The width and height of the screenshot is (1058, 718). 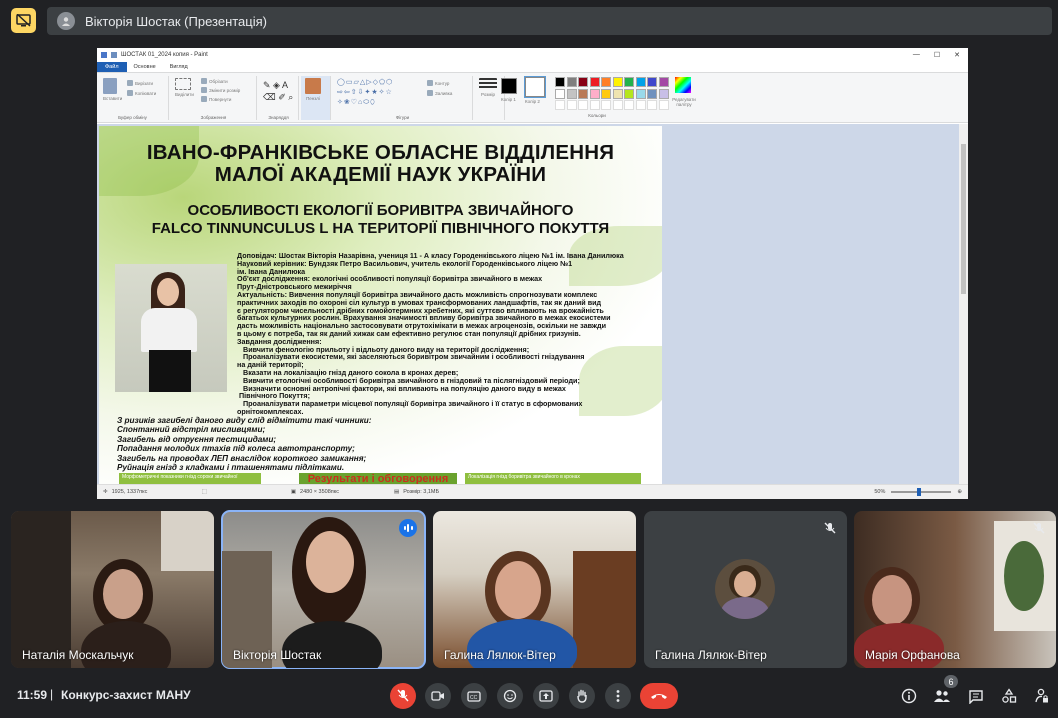 What do you see at coordinates (921, 492) in the screenshot?
I see `zoom-slider` at bounding box center [921, 492].